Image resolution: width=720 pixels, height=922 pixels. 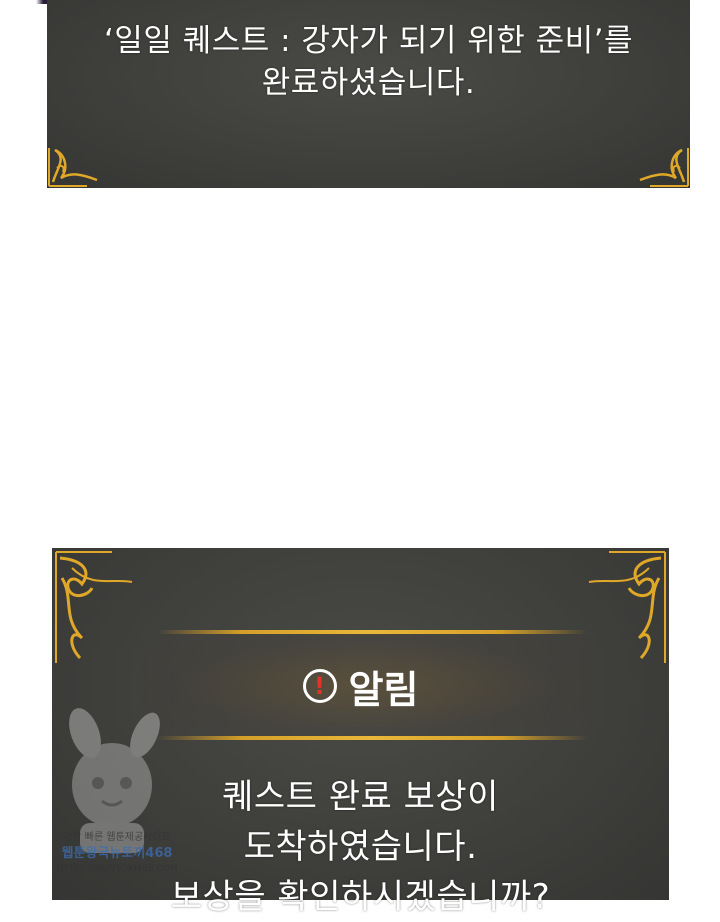 What do you see at coordinates (117, 853) in the screenshot?
I see `watermark-line-2: 웹툰왕국뉴토끼468` at bounding box center [117, 853].